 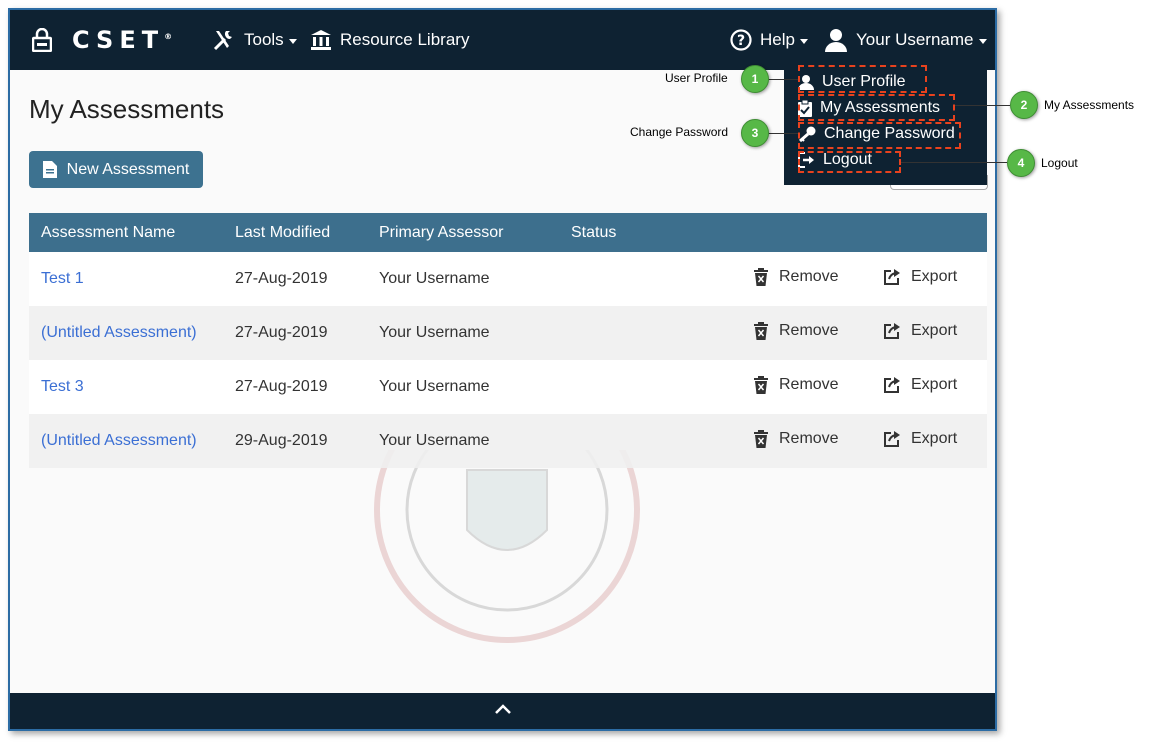 What do you see at coordinates (852, 82) in the screenshot?
I see `menu-item-user-profile: User Profile` at bounding box center [852, 82].